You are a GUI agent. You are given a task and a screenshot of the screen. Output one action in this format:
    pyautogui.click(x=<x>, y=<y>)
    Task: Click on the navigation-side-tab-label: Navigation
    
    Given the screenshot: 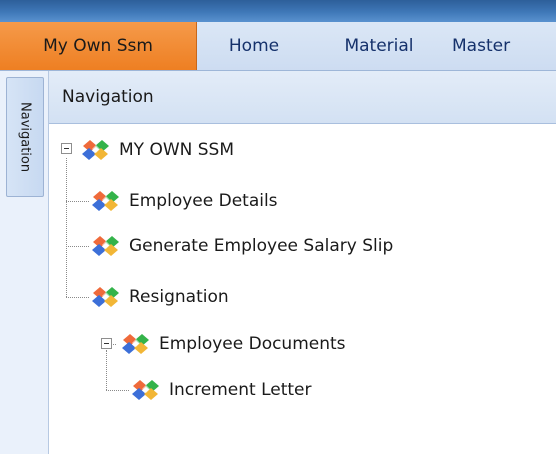 What is the action you would take?
    pyautogui.click(x=25, y=137)
    